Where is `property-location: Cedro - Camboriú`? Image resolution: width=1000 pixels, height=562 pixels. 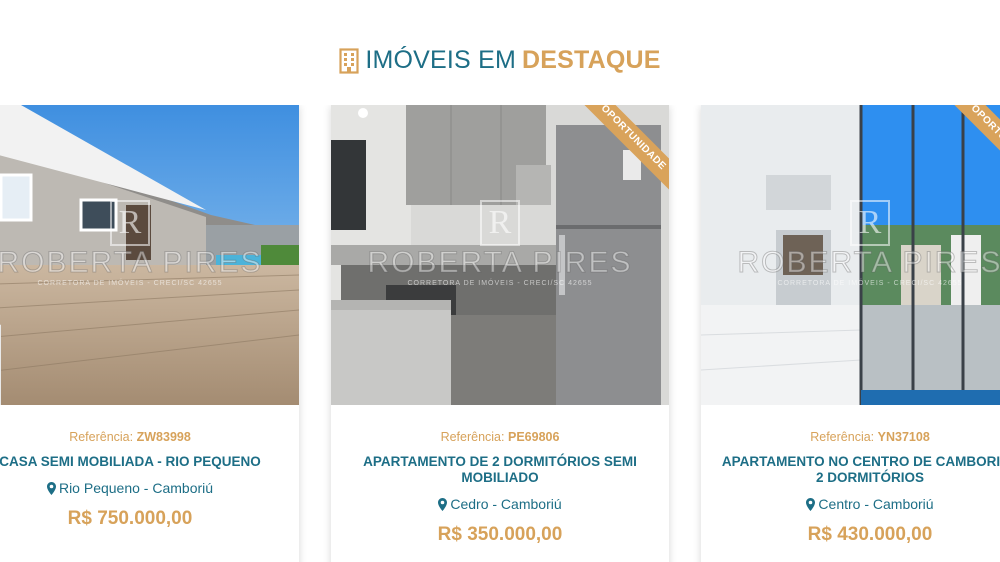 property-location: Cedro - Camboriú is located at coordinates (500, 504).